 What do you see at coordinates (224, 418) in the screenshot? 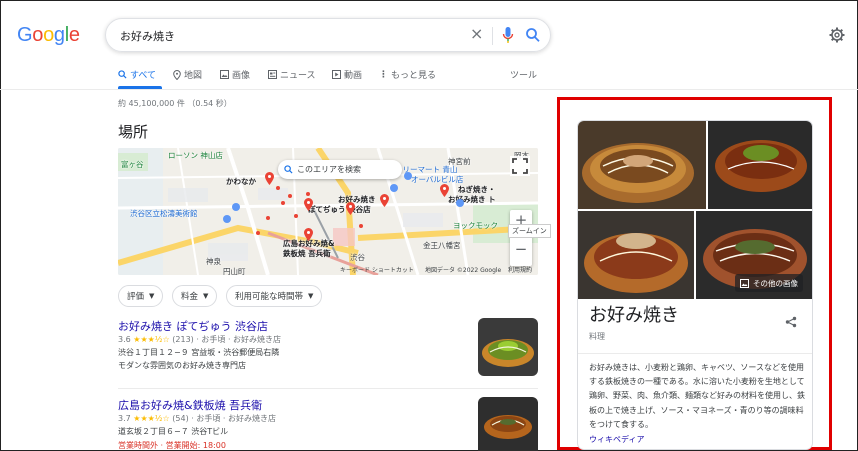
I see `review-info: (54) · お手頃 · お好み焼き店` at bounding box center [224, 418].